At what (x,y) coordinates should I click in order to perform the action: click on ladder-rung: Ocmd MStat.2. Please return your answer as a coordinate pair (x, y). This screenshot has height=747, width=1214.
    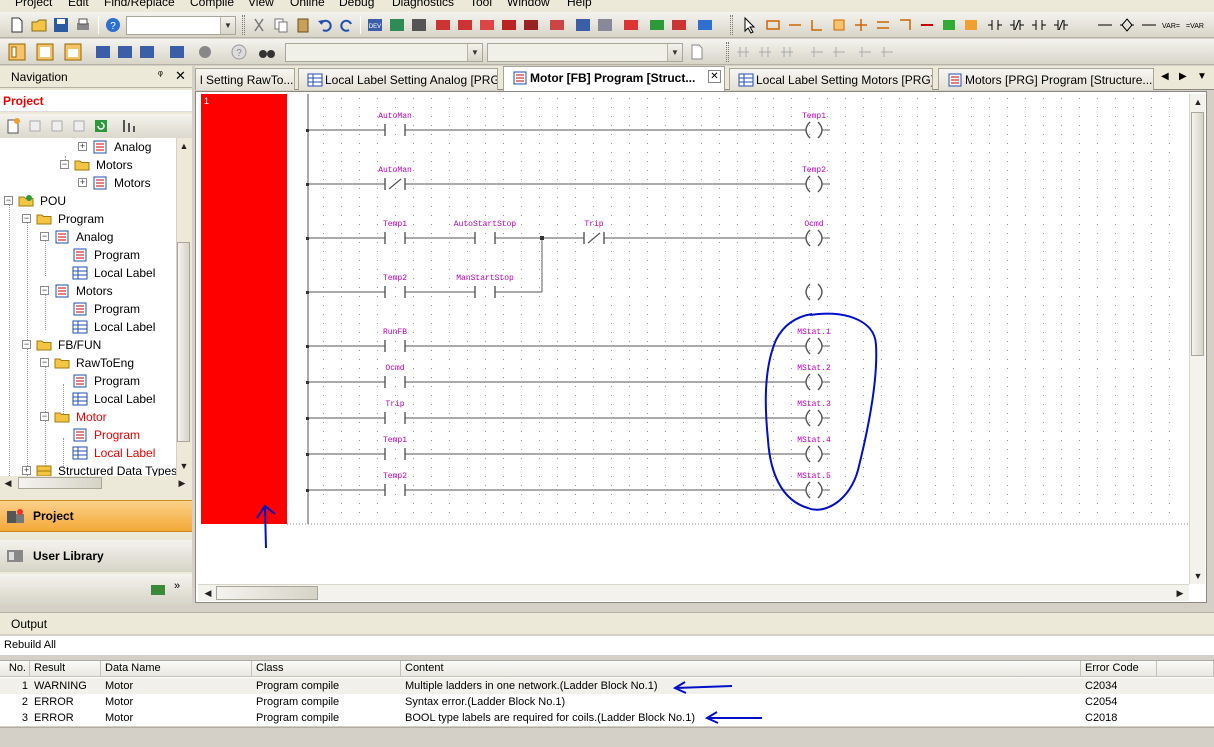
    Looking at the image, I should click on (568, 377).